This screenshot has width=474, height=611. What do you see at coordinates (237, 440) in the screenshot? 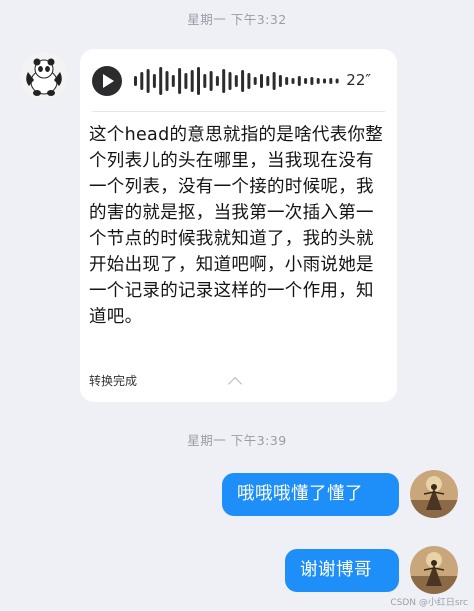
I see `timestamp: 星期一 下午3:39` at bounding box center [237, 440].